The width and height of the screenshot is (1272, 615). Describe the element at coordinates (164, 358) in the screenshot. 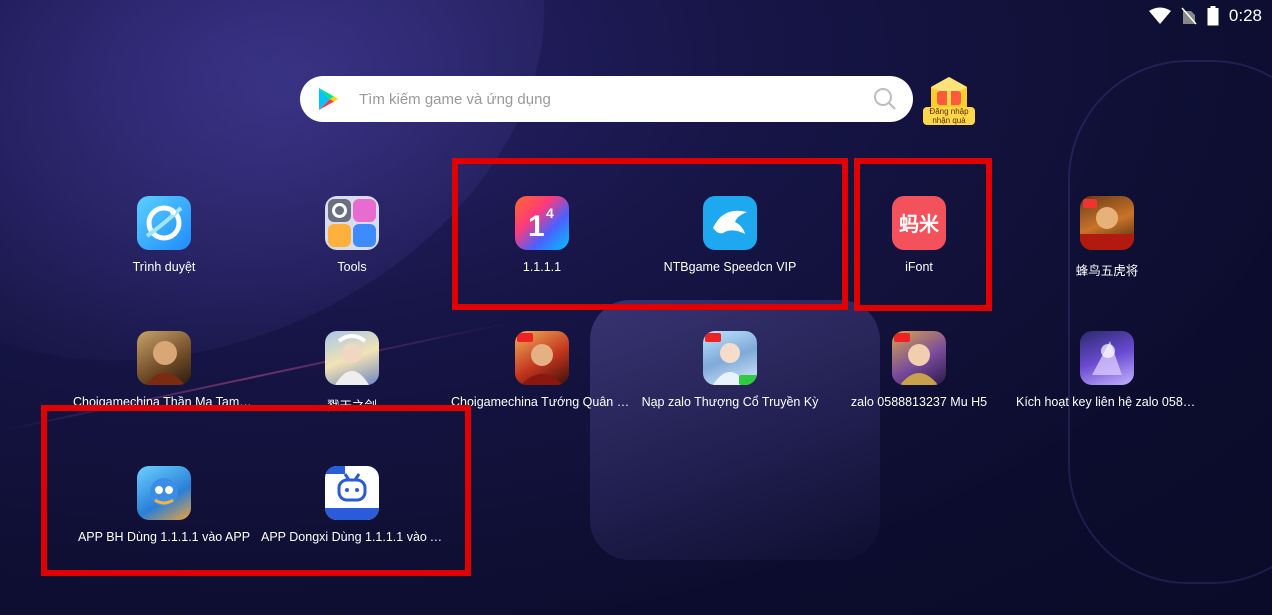

I see `game-three-kingdoms-icon` at that location.